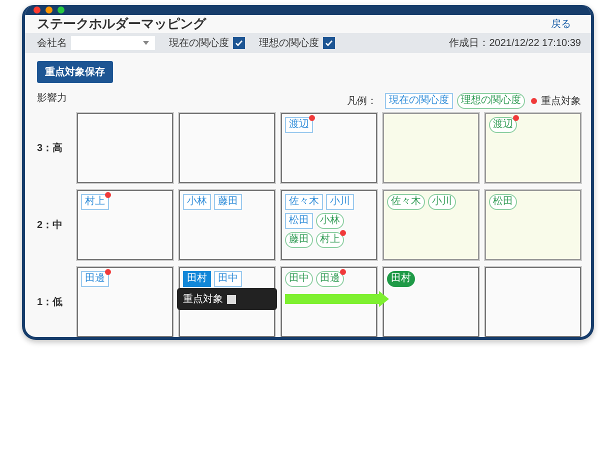 The width and height of the screenshot is (600, 449). What do you see at coordinates (561, 101) in the screenshot?
I see `legend-label: 重点対象` at bounding box center [561, 101].